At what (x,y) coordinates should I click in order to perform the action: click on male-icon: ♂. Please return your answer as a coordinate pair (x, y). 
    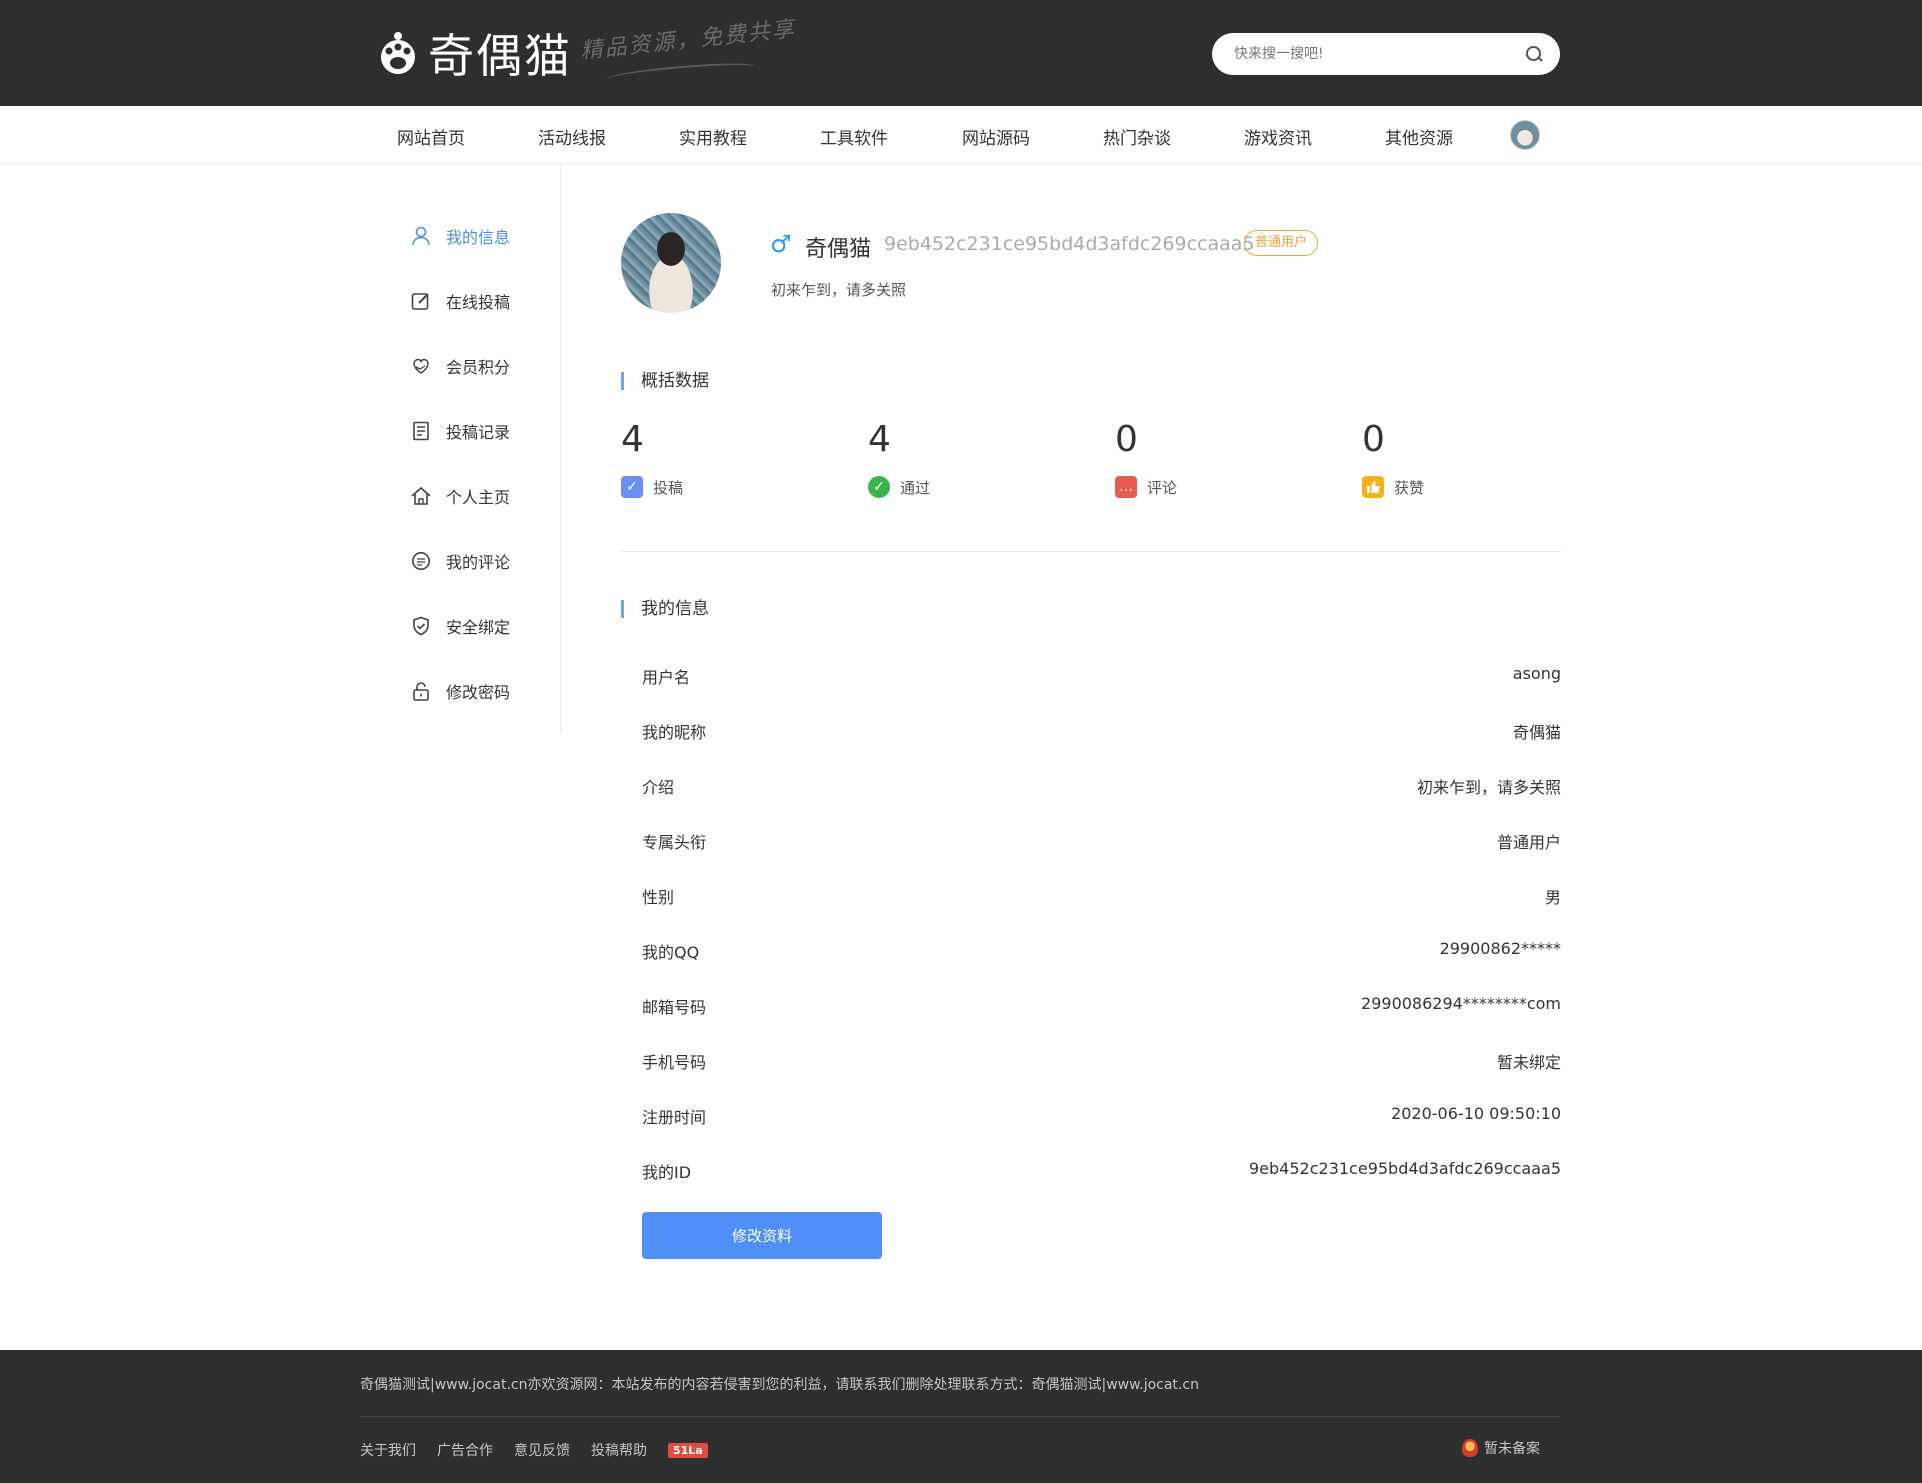
    Looking at the image, I should click on (781, 244).